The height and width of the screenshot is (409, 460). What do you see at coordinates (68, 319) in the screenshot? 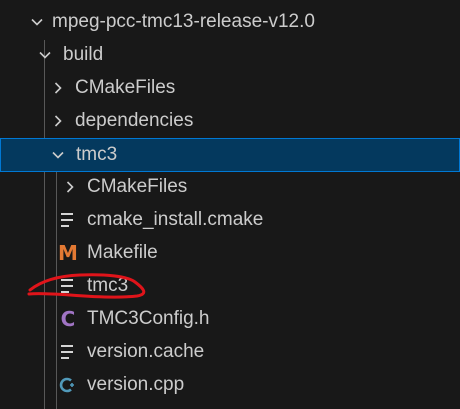
I see `c-header-icon: C` at bounding box center [68, 319].